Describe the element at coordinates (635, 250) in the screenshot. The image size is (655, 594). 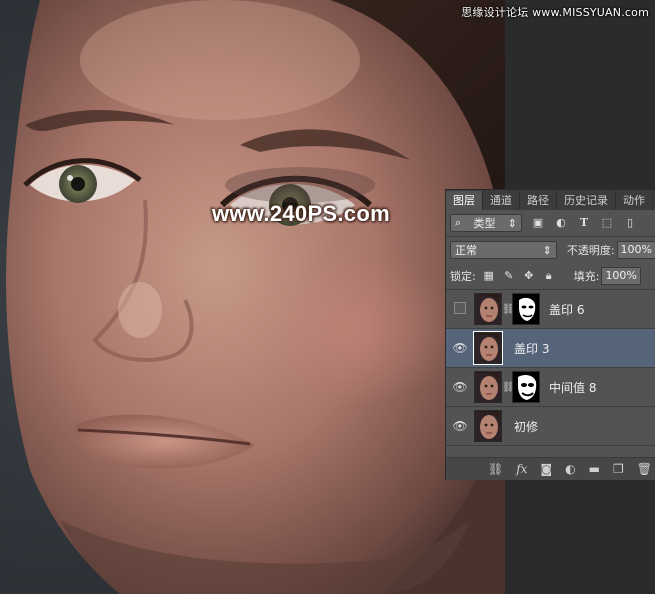
I see `opacity-input: 100%` at that location.